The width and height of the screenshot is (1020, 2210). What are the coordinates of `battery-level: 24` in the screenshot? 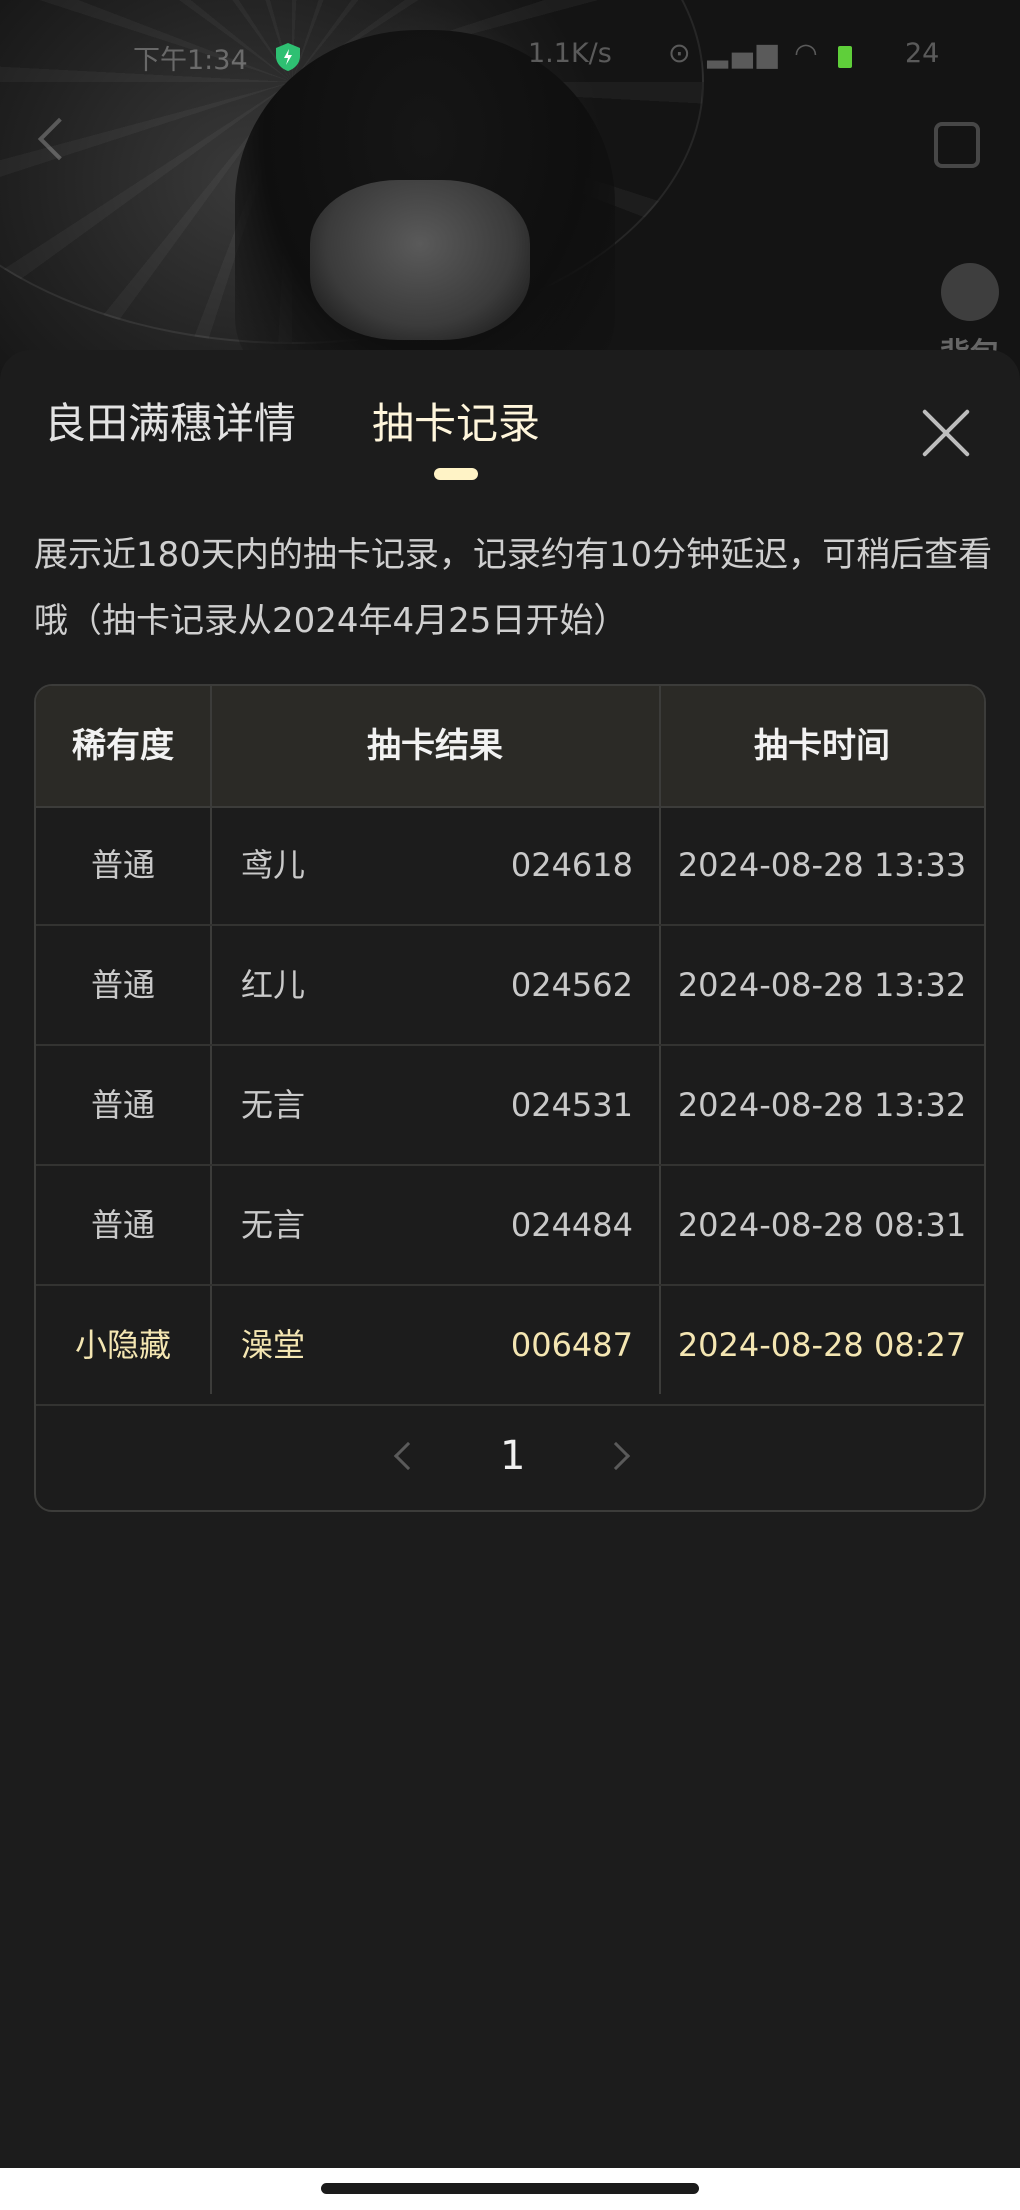 It's located at (922, 53).